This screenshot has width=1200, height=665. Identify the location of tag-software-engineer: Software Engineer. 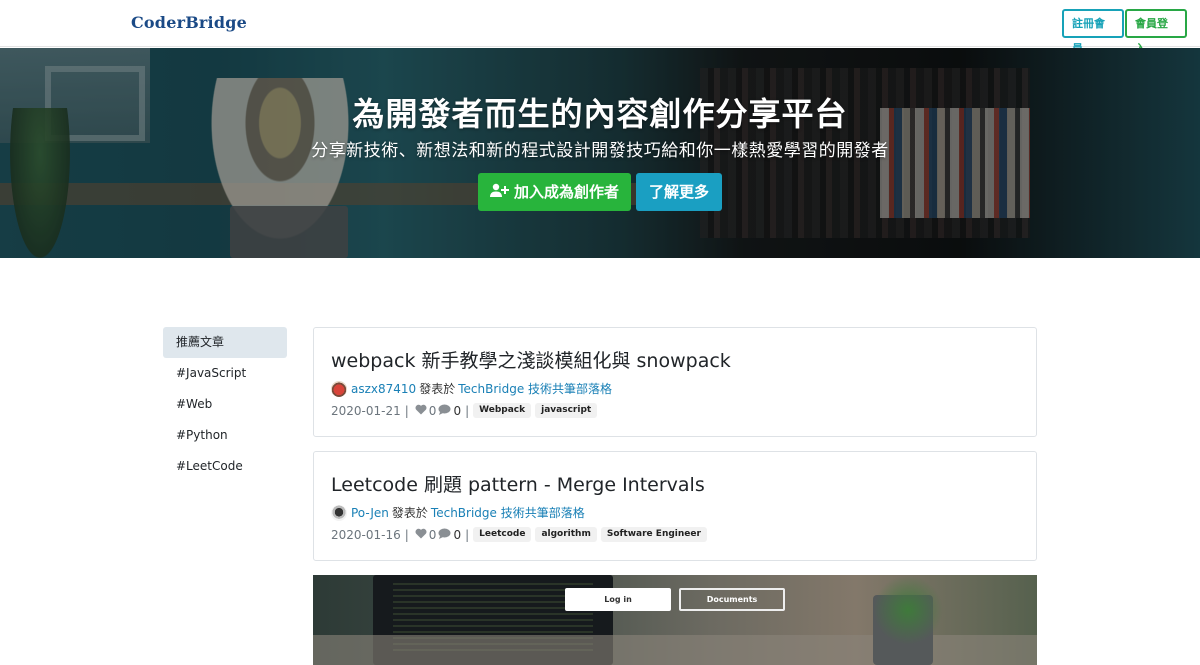
(653, 534).